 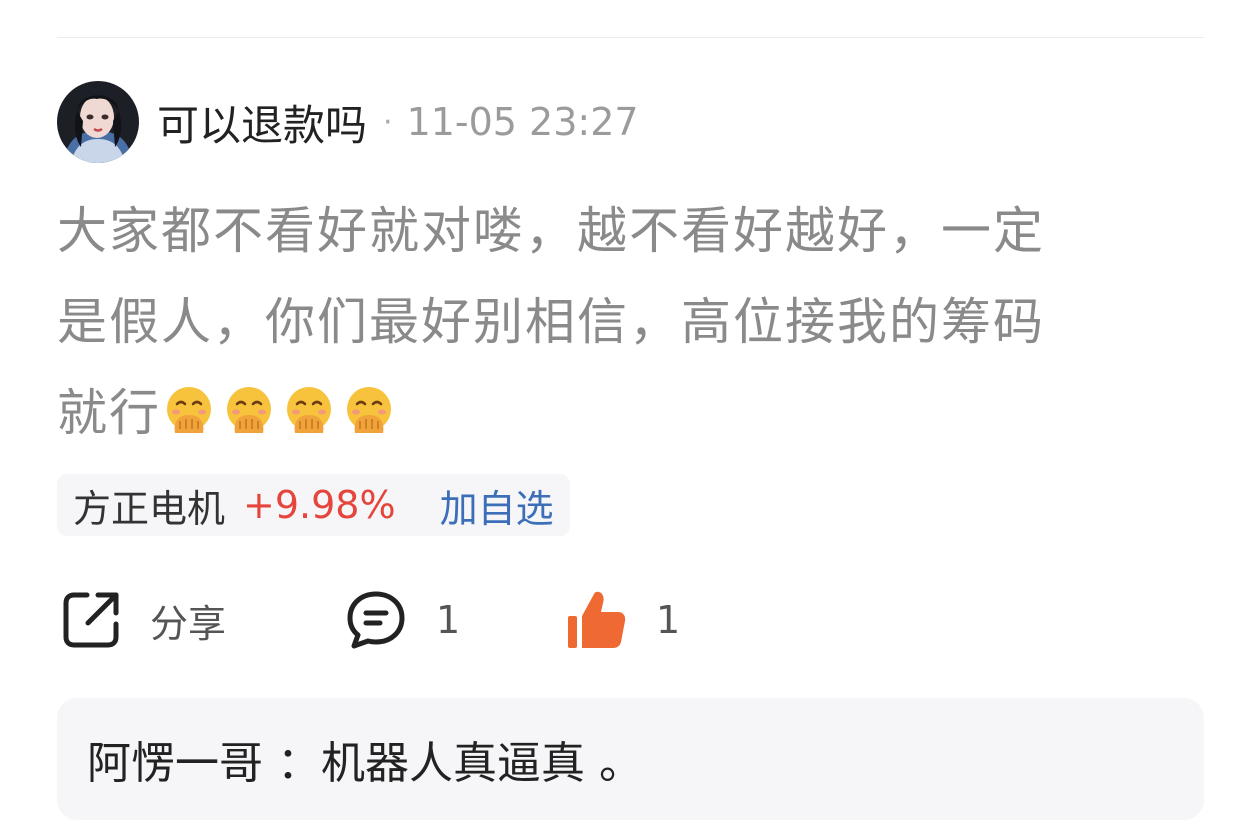 I want to click on reply-content: 机器人真逼真 。, so click(x=482, y=763).